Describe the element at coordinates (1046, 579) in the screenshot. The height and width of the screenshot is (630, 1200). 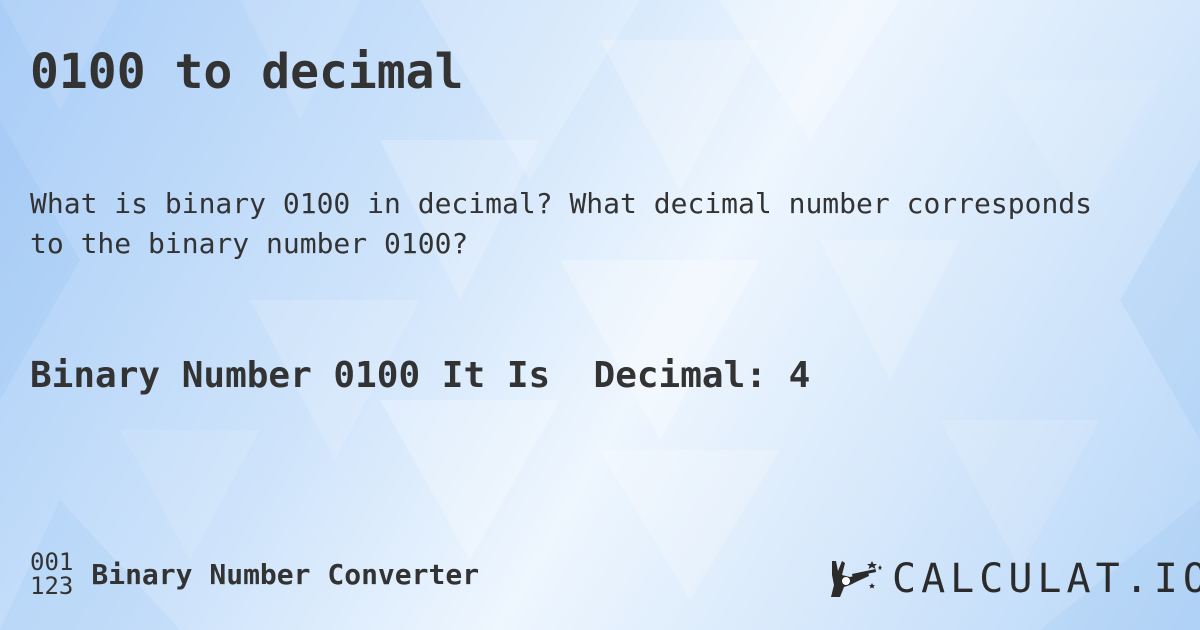
I see `logo-text: CALCULAT.IO` at that location.